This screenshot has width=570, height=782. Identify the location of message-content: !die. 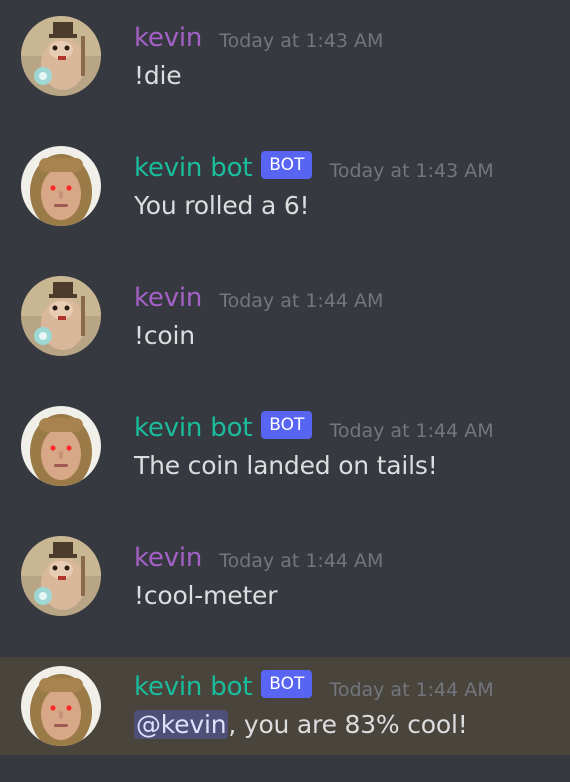
(158, 75).